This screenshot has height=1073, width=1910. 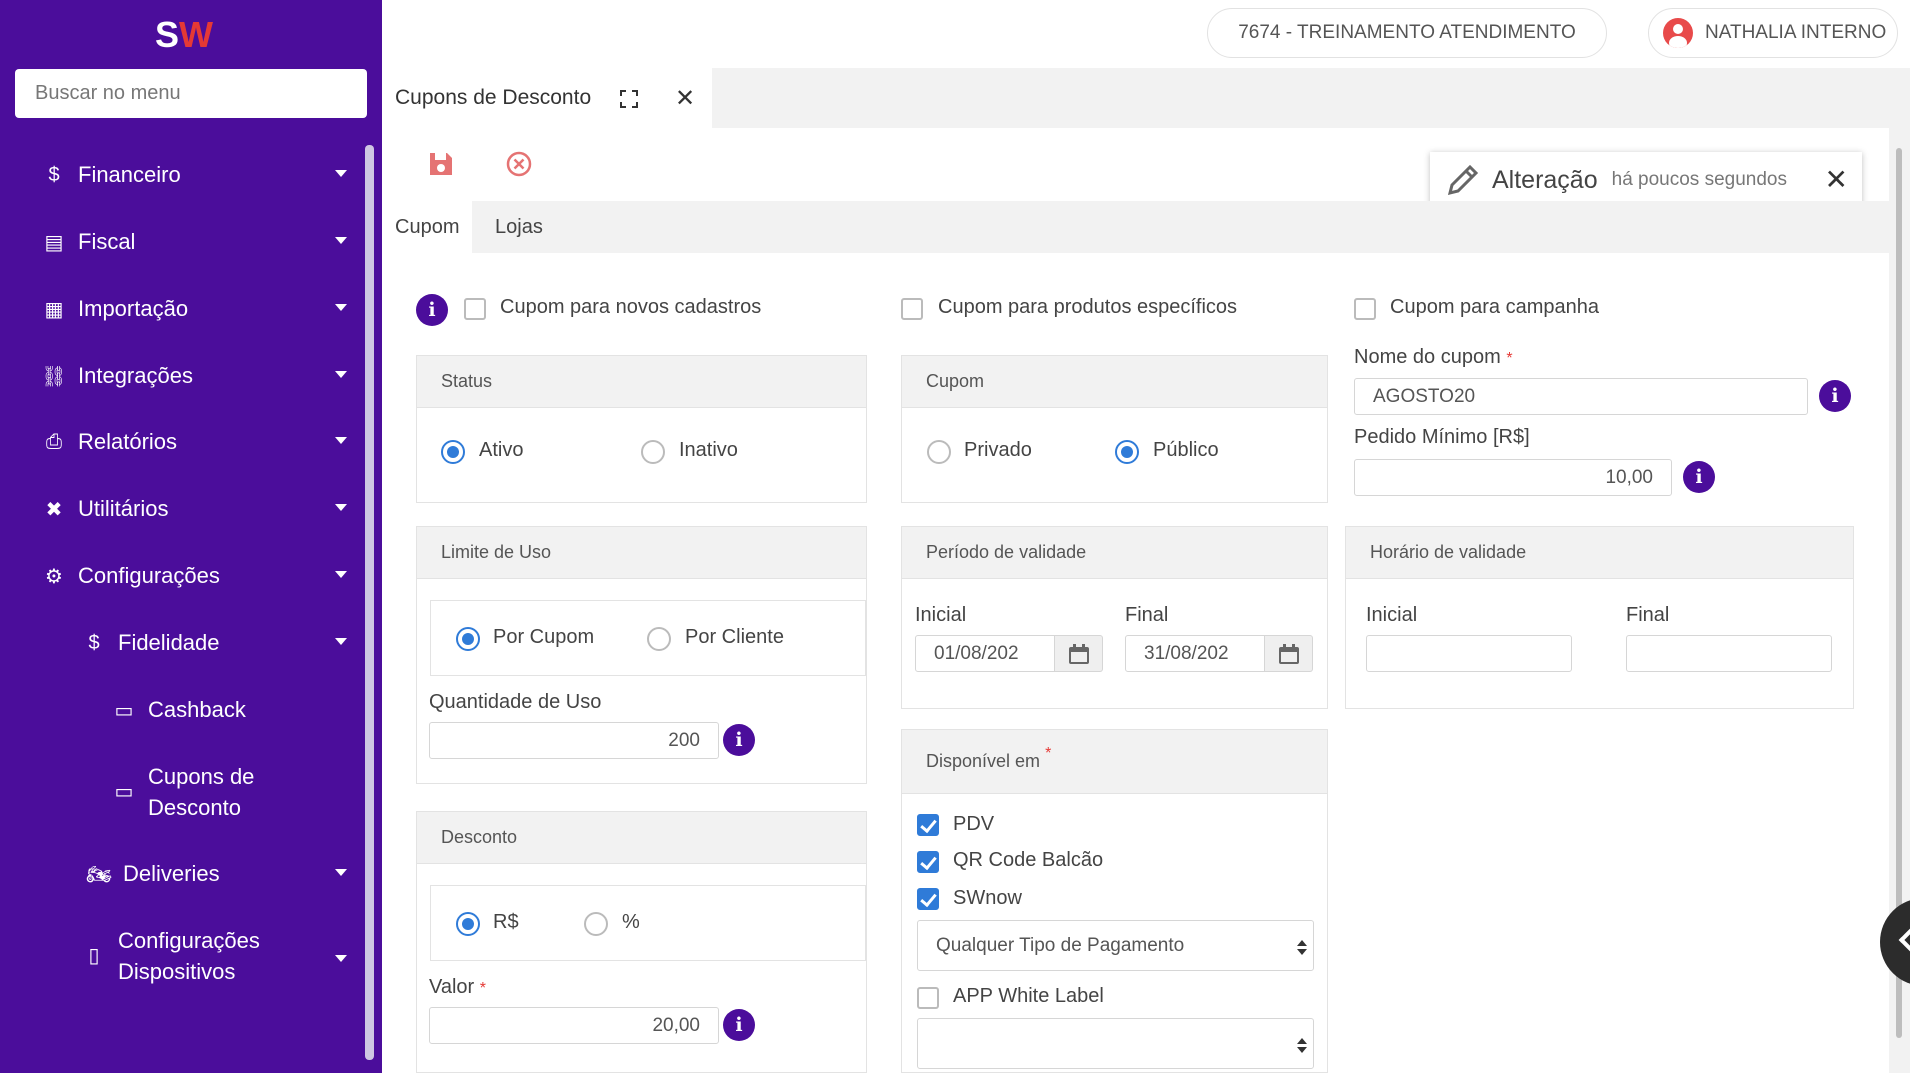 What do you see at coordinates (1365, 309) in the screenshot?
I see `campanha-checkbox` at bounding box center [1365, 309].